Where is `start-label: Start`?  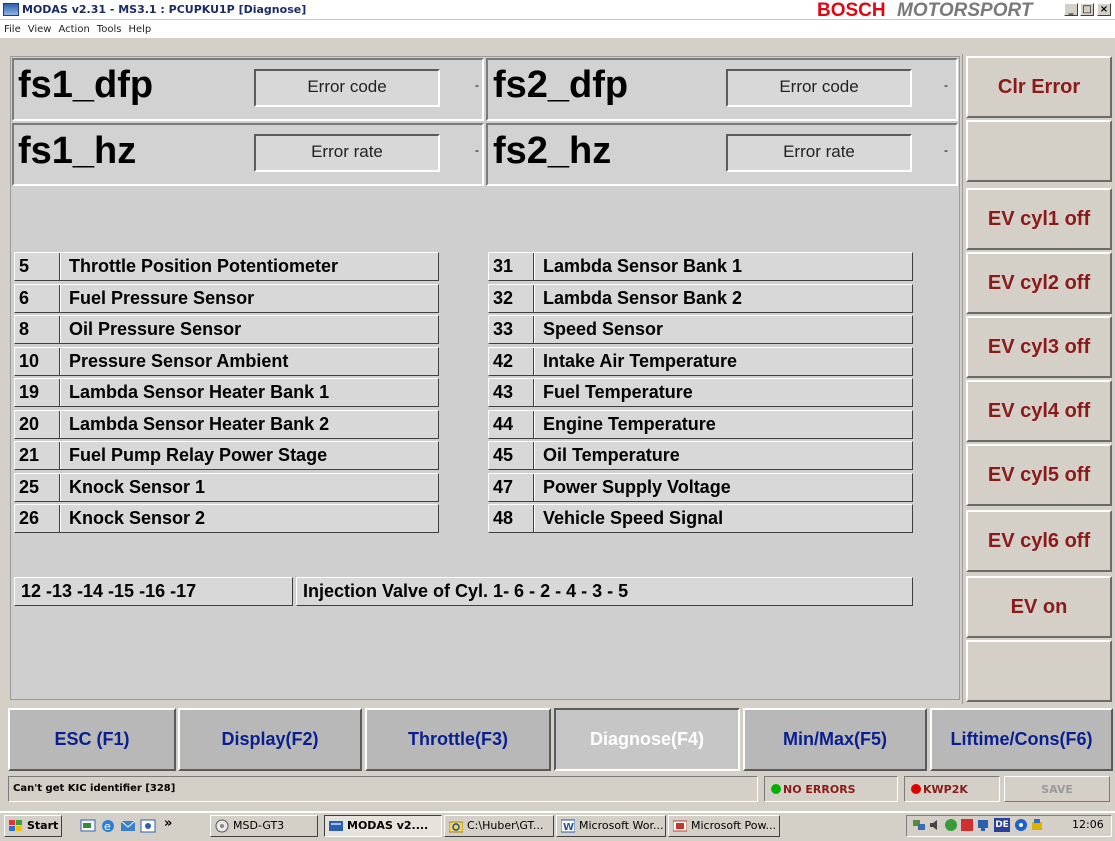
start-label: Start is located at coordinates (43, 825).